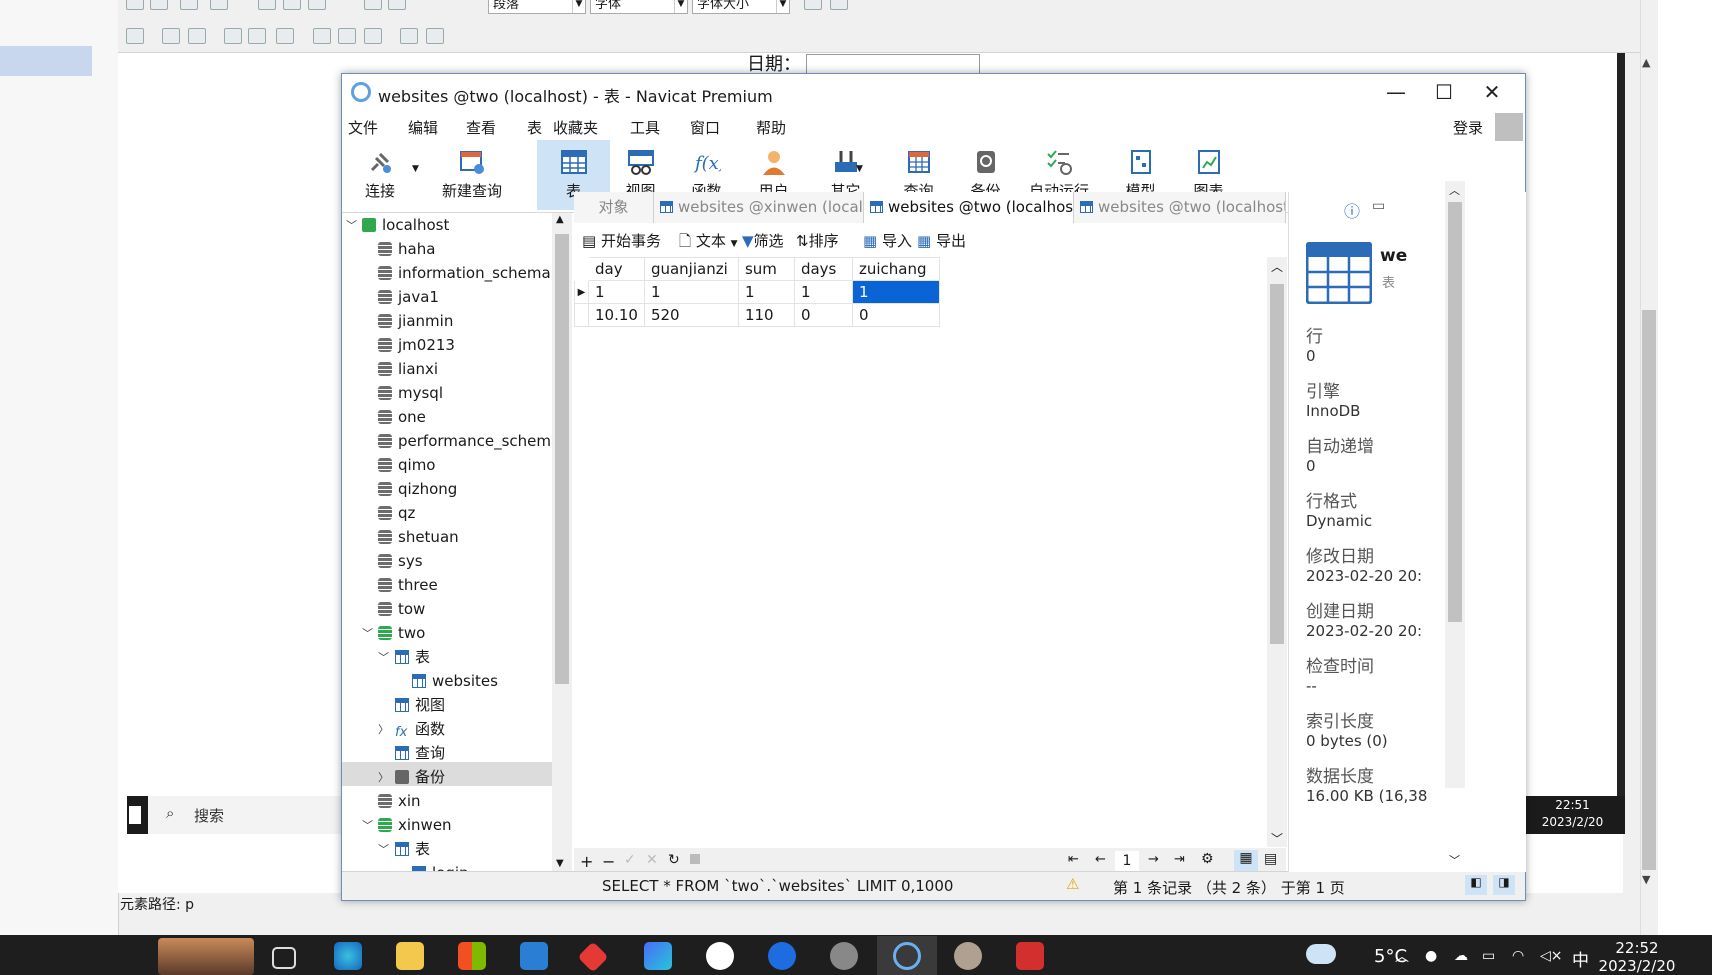 The width and height of the screenshot is (1712, 975). What do you see at coordinates (1153, 859) in the screenshot?
I see `next-page-icon: →` at bounding box center [1153, 859].